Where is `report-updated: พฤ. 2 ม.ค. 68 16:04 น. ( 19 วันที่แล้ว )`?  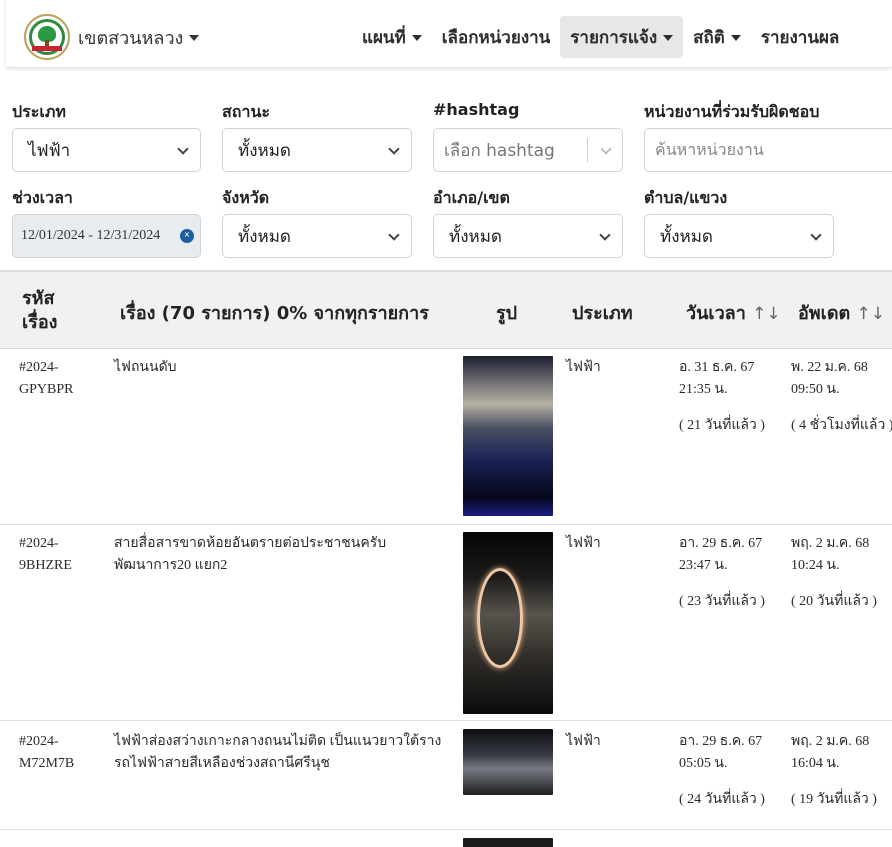 report-updated: พฤ. 2 ม.ค. 68 16:04 น. ( 19 วันที่แล้ว ) is located at coordinates (834, 770).